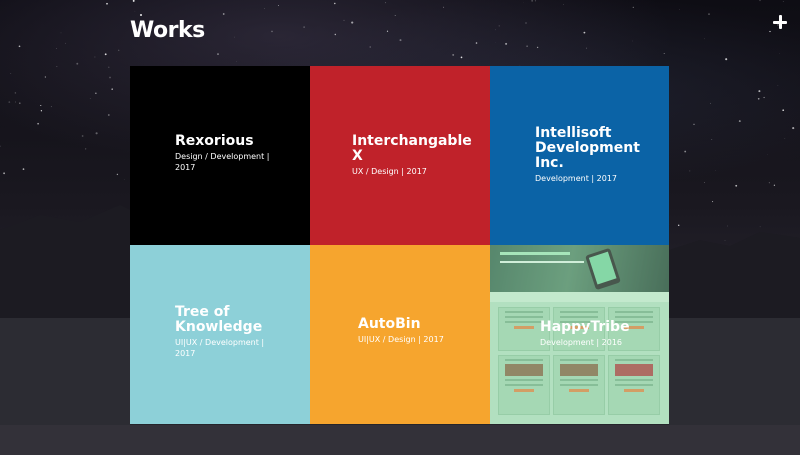  Describe the element at coordinates (389, 324) in the screenshot. I see `work-tile-title: AutoBin` at that location.